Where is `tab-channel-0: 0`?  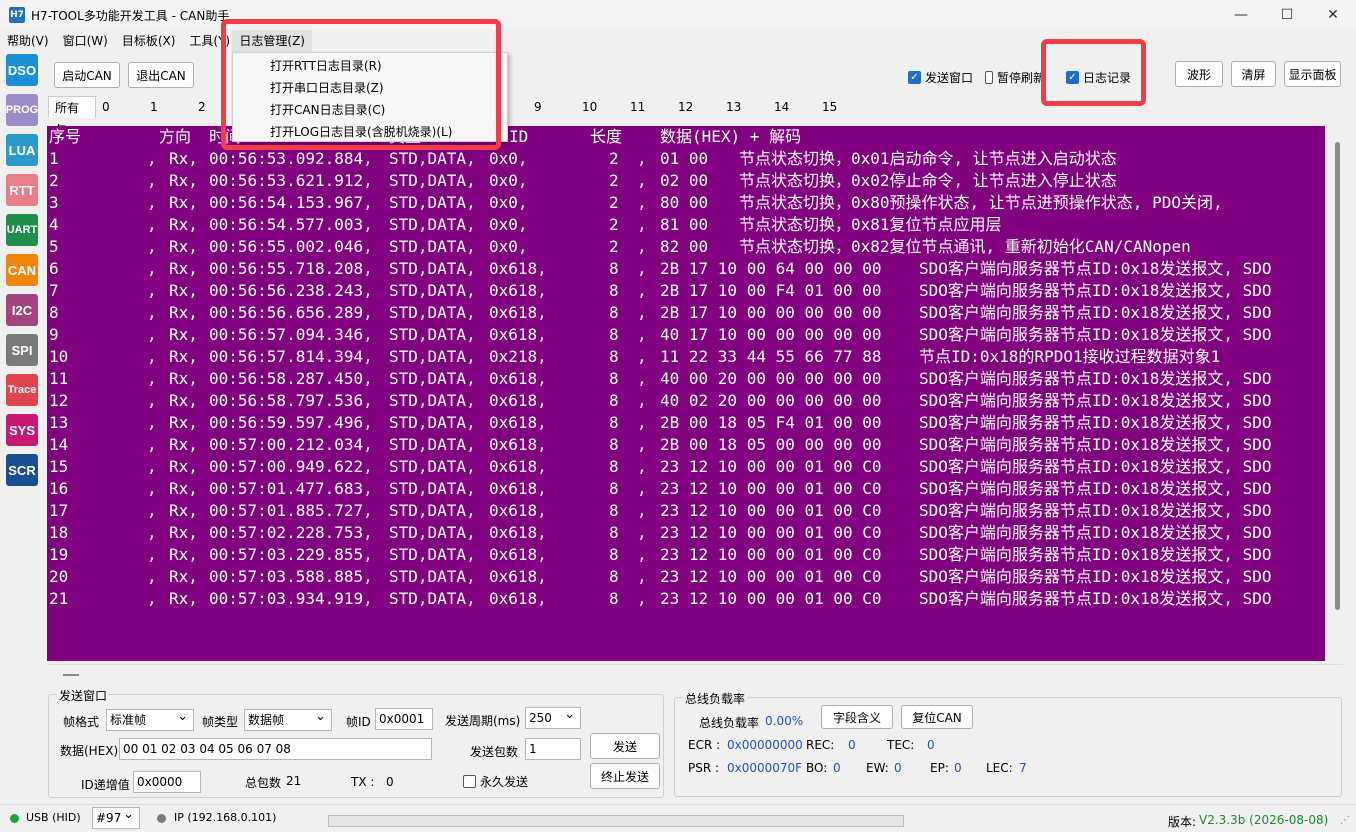 tab-channel-0: 0 is located at coordinates (120, 107).